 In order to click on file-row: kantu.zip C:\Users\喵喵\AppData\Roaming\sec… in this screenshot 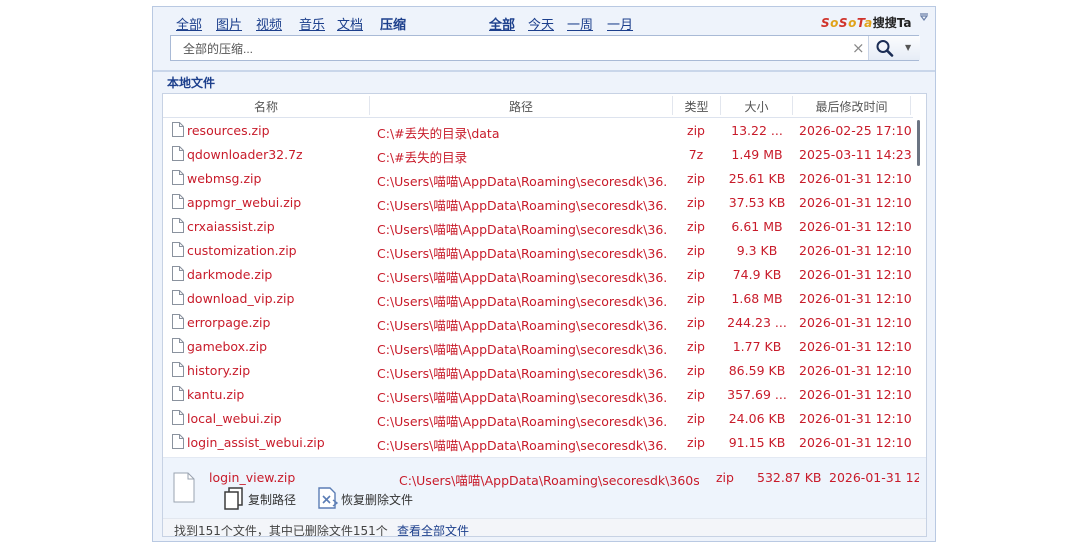, I will do `click(538, 394)`.